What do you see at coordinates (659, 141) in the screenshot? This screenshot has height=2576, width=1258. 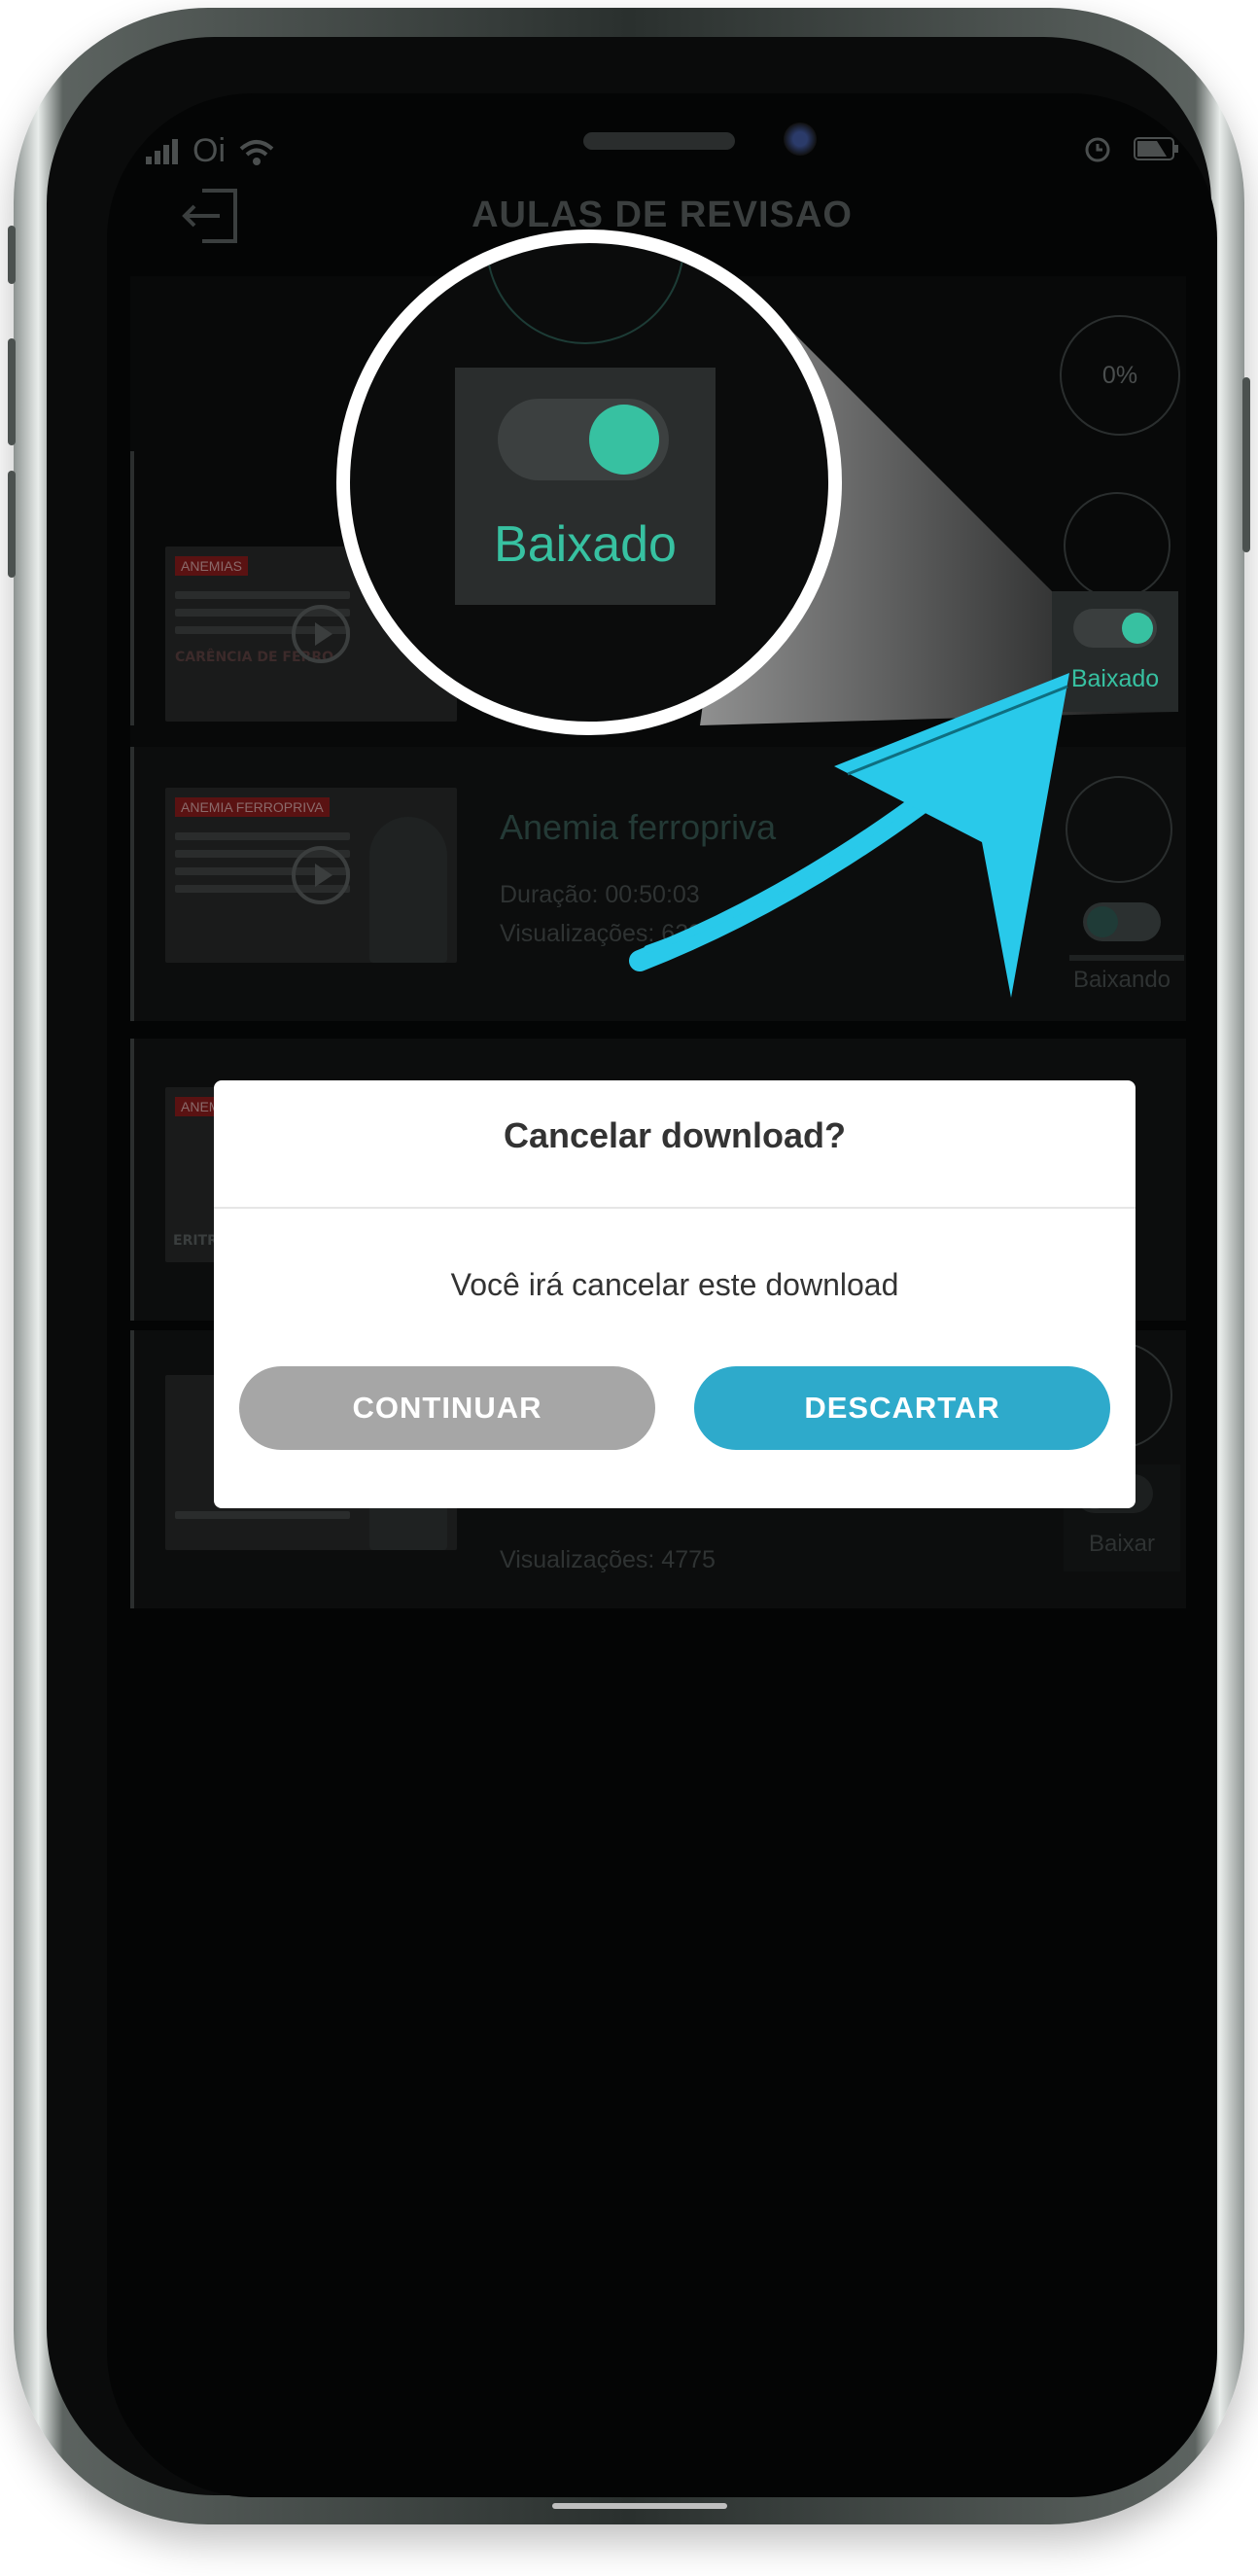 I see `earpiece-speaker` at bounding box center [659, 141].